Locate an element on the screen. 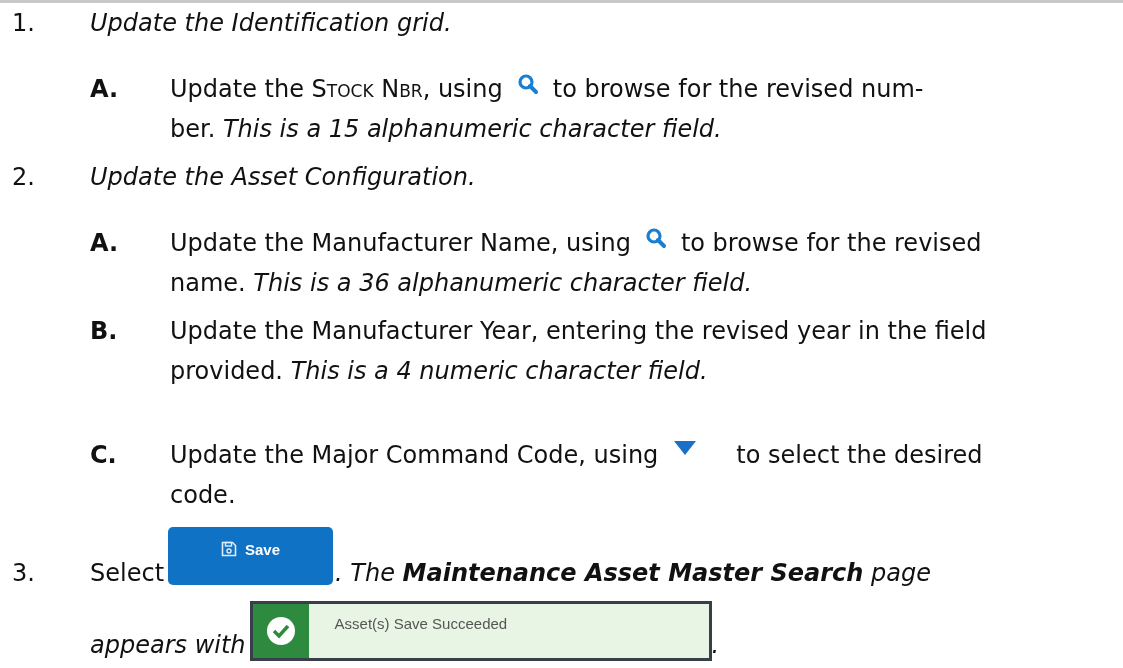 The image size is (1123, 668). instruction-text: name. is located at coordinates (208, 283).